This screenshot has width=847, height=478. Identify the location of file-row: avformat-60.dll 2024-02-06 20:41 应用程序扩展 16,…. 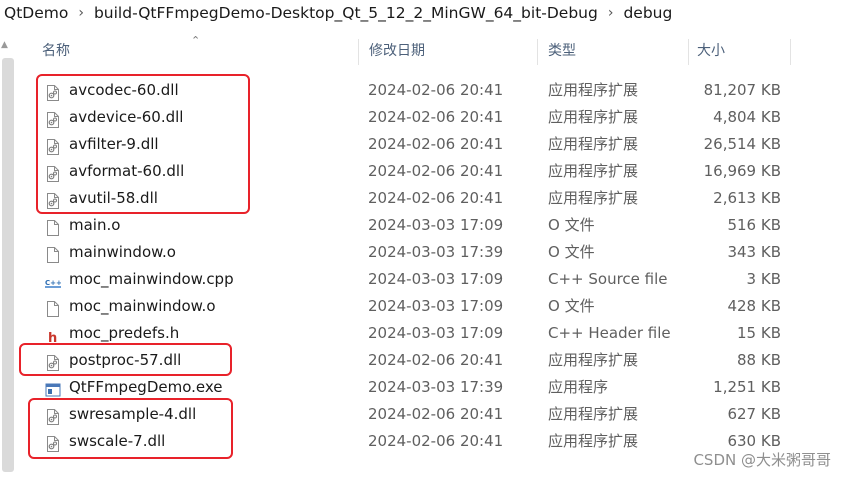
(422, 171).